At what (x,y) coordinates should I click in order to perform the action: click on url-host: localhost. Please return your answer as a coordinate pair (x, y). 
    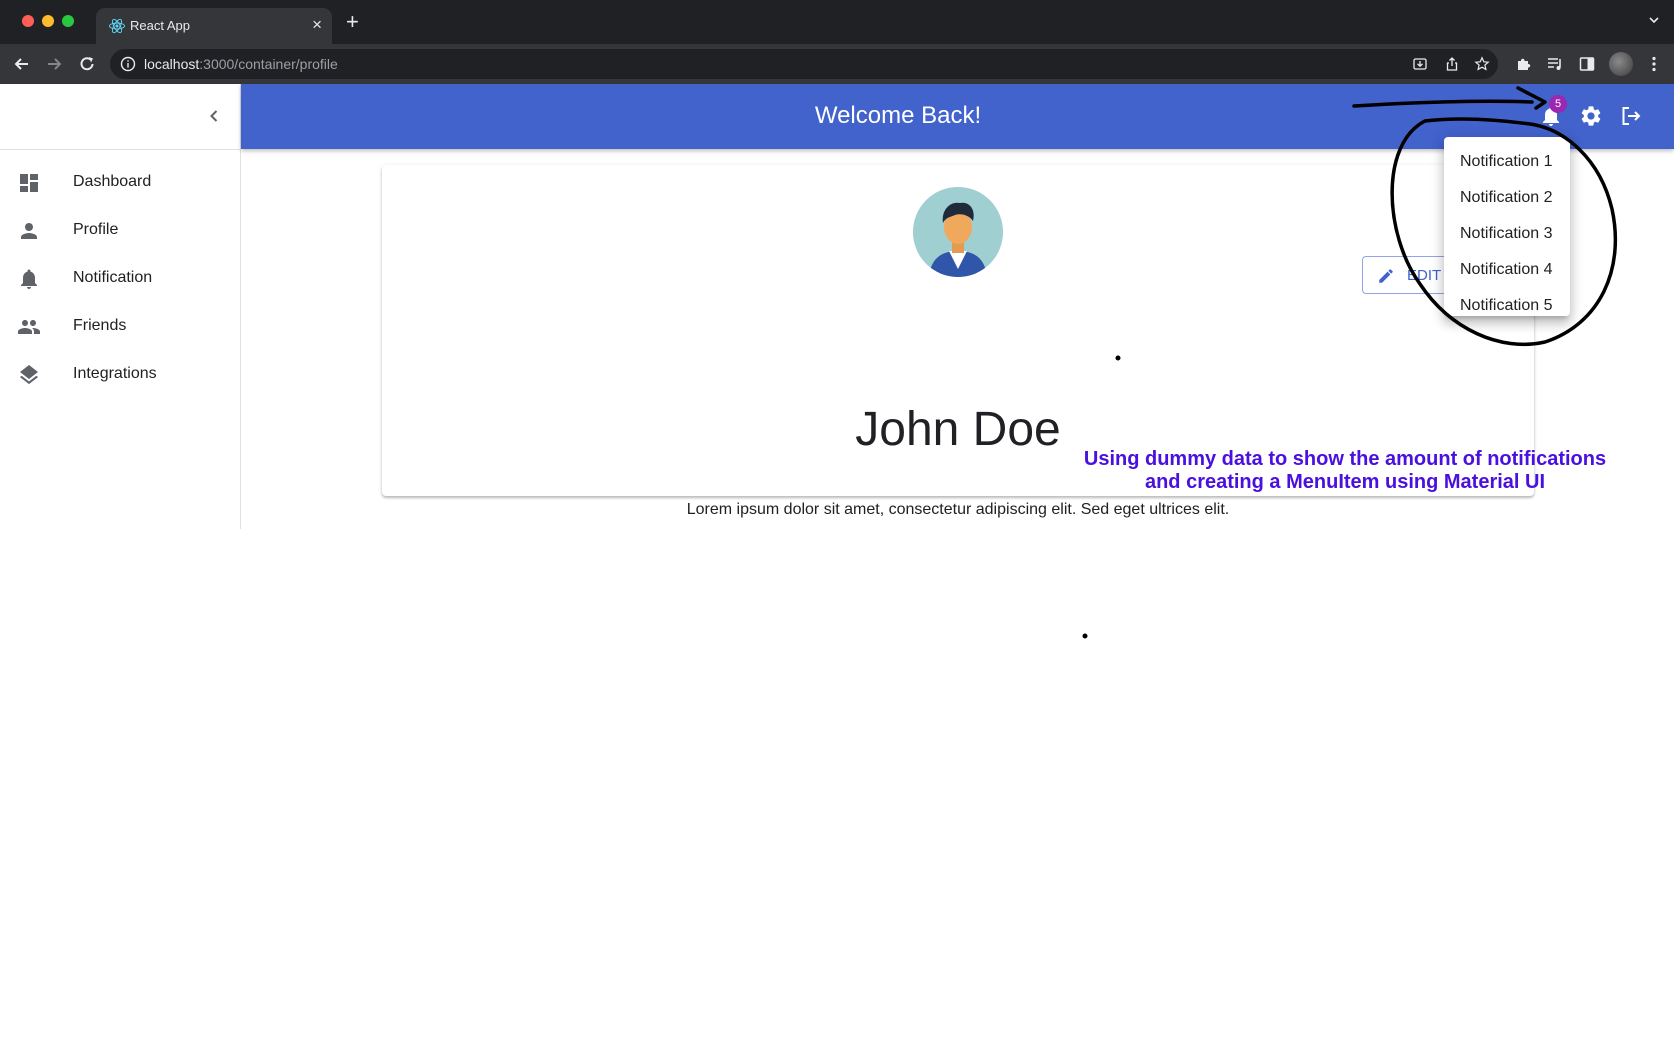
    Looking at the image, I should click on (172, 64).